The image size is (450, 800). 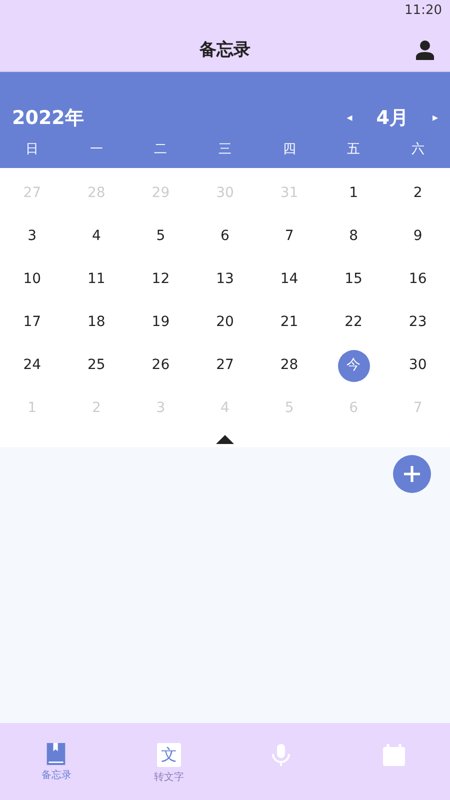 I want to click on day-cell: 20, so click(x=224, y=322).